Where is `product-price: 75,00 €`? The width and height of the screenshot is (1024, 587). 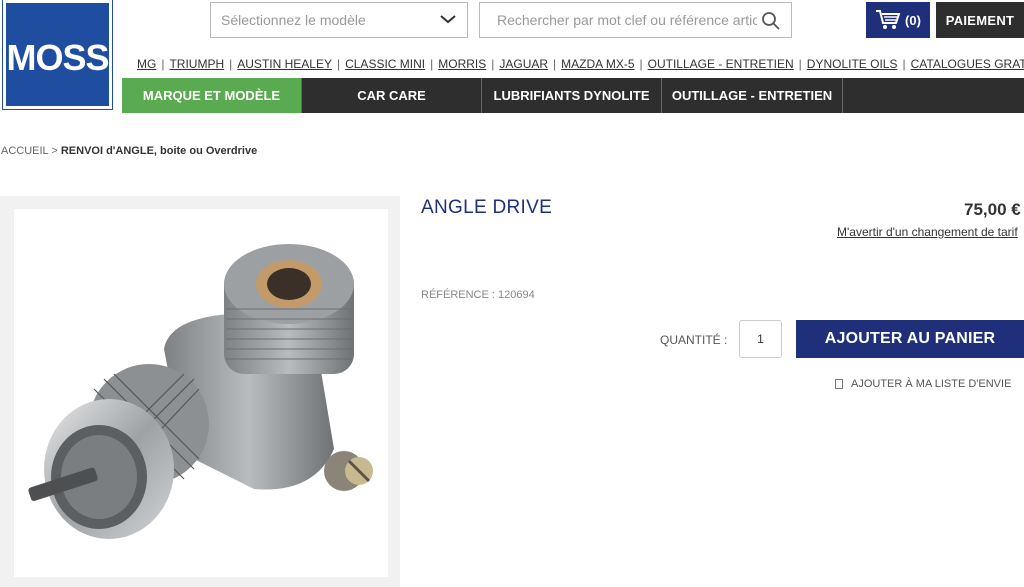
product-price: 75,00 € is located at coordinates (992, 209).